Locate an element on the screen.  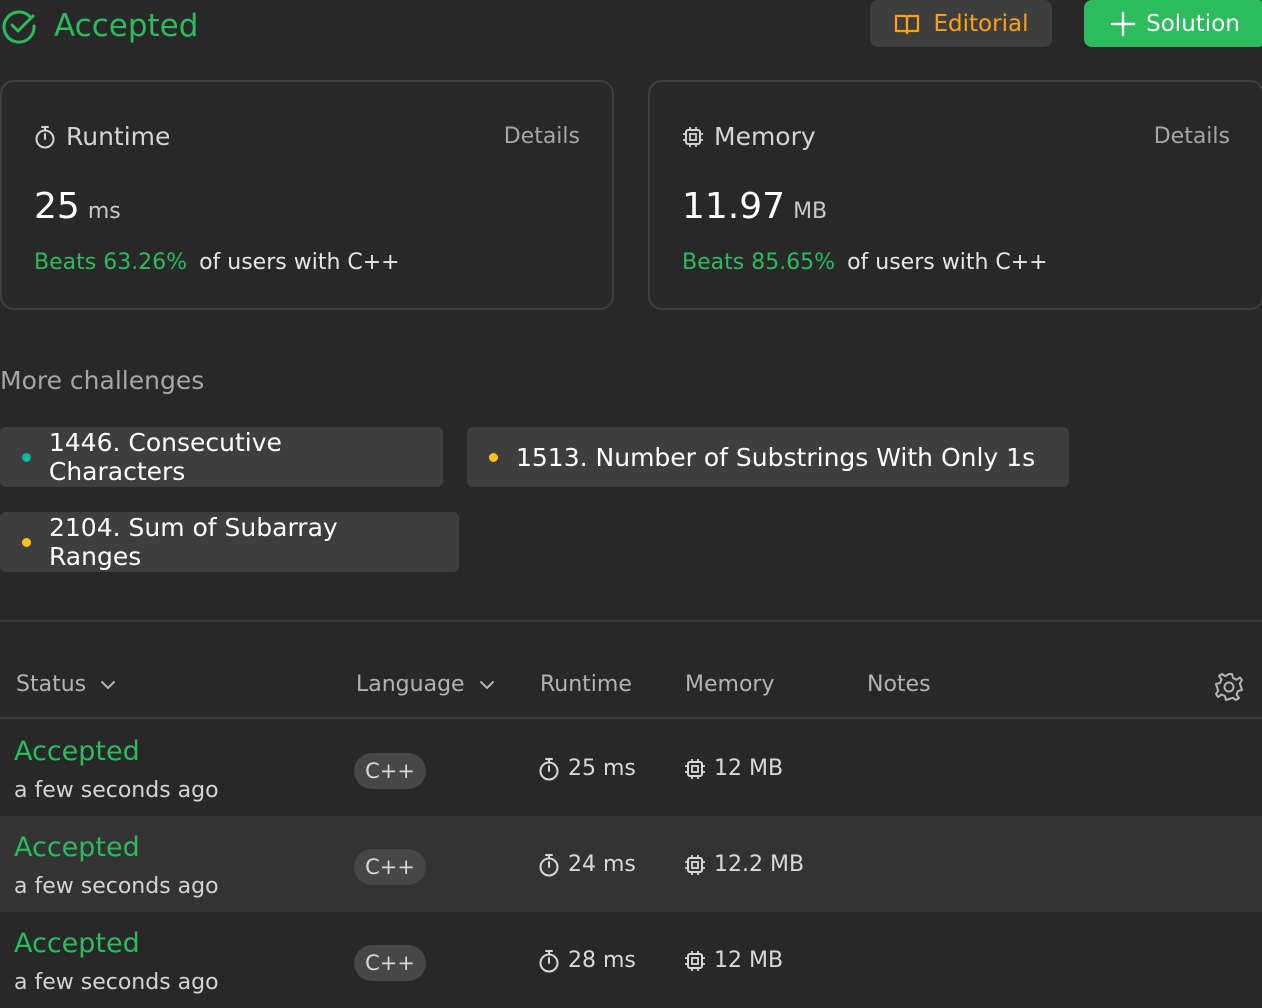
runtime-column-header: Runtime is located at coordinates (586, 684).